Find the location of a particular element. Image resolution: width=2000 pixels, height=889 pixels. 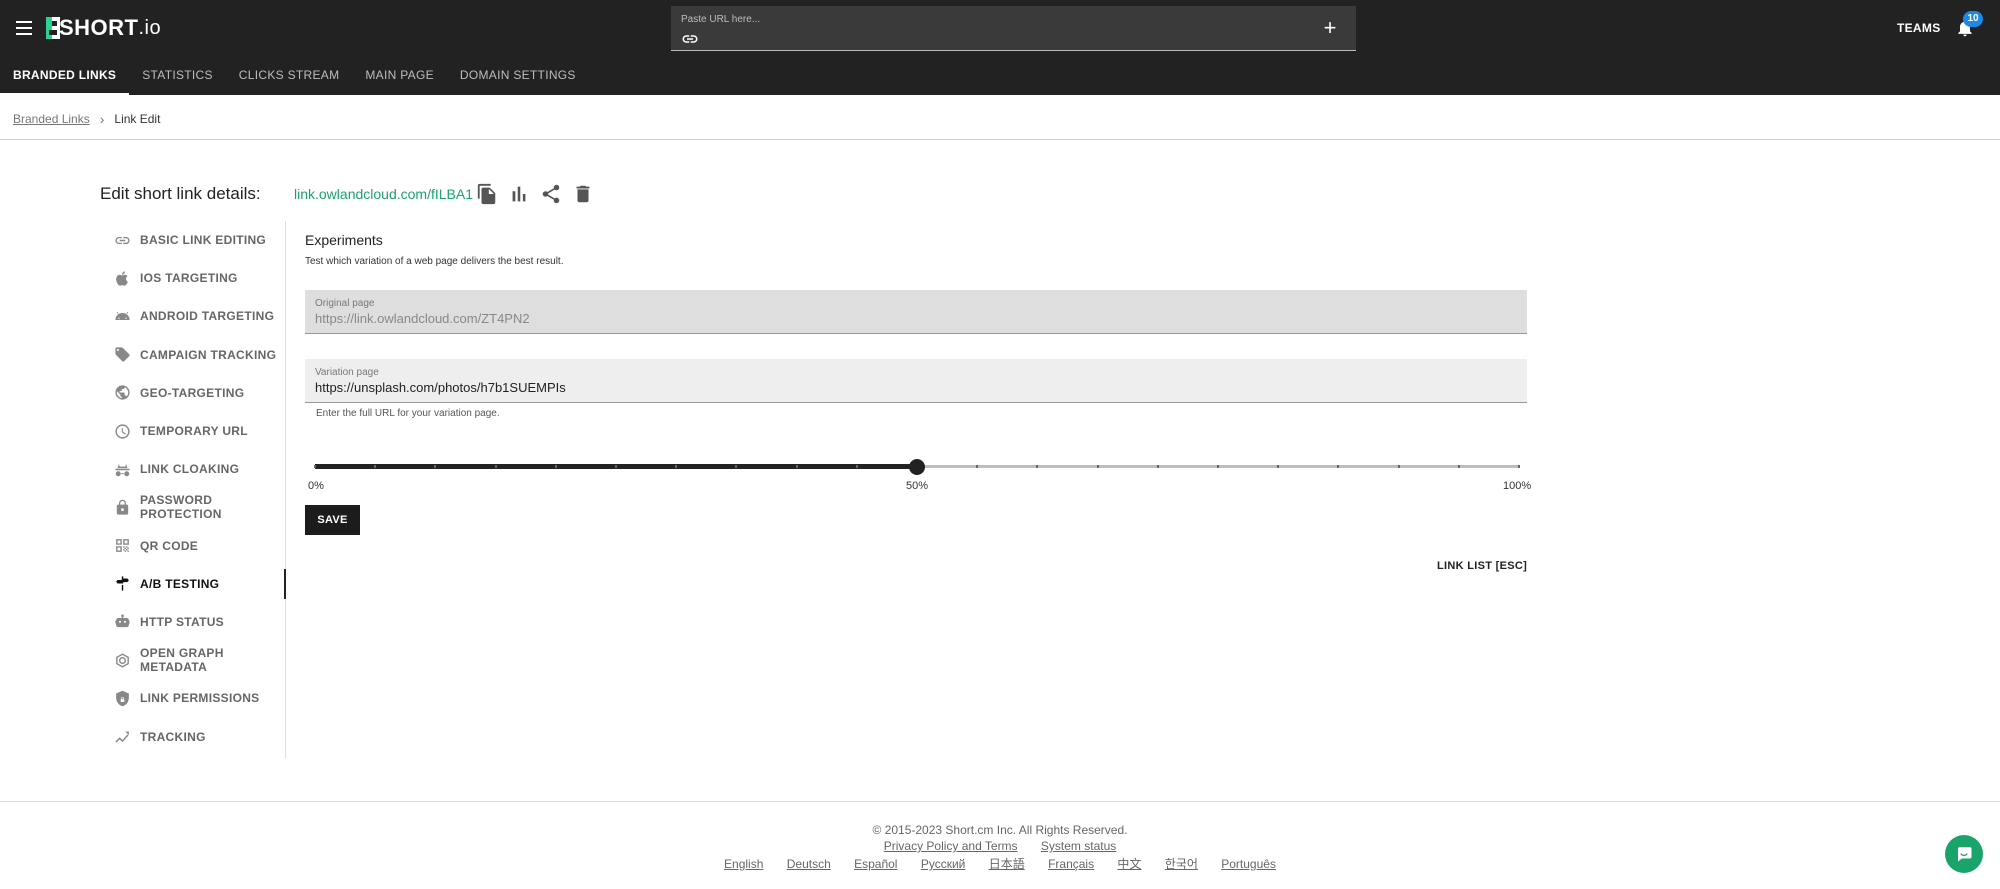

header-divider is located at coordinates (1000, 139).